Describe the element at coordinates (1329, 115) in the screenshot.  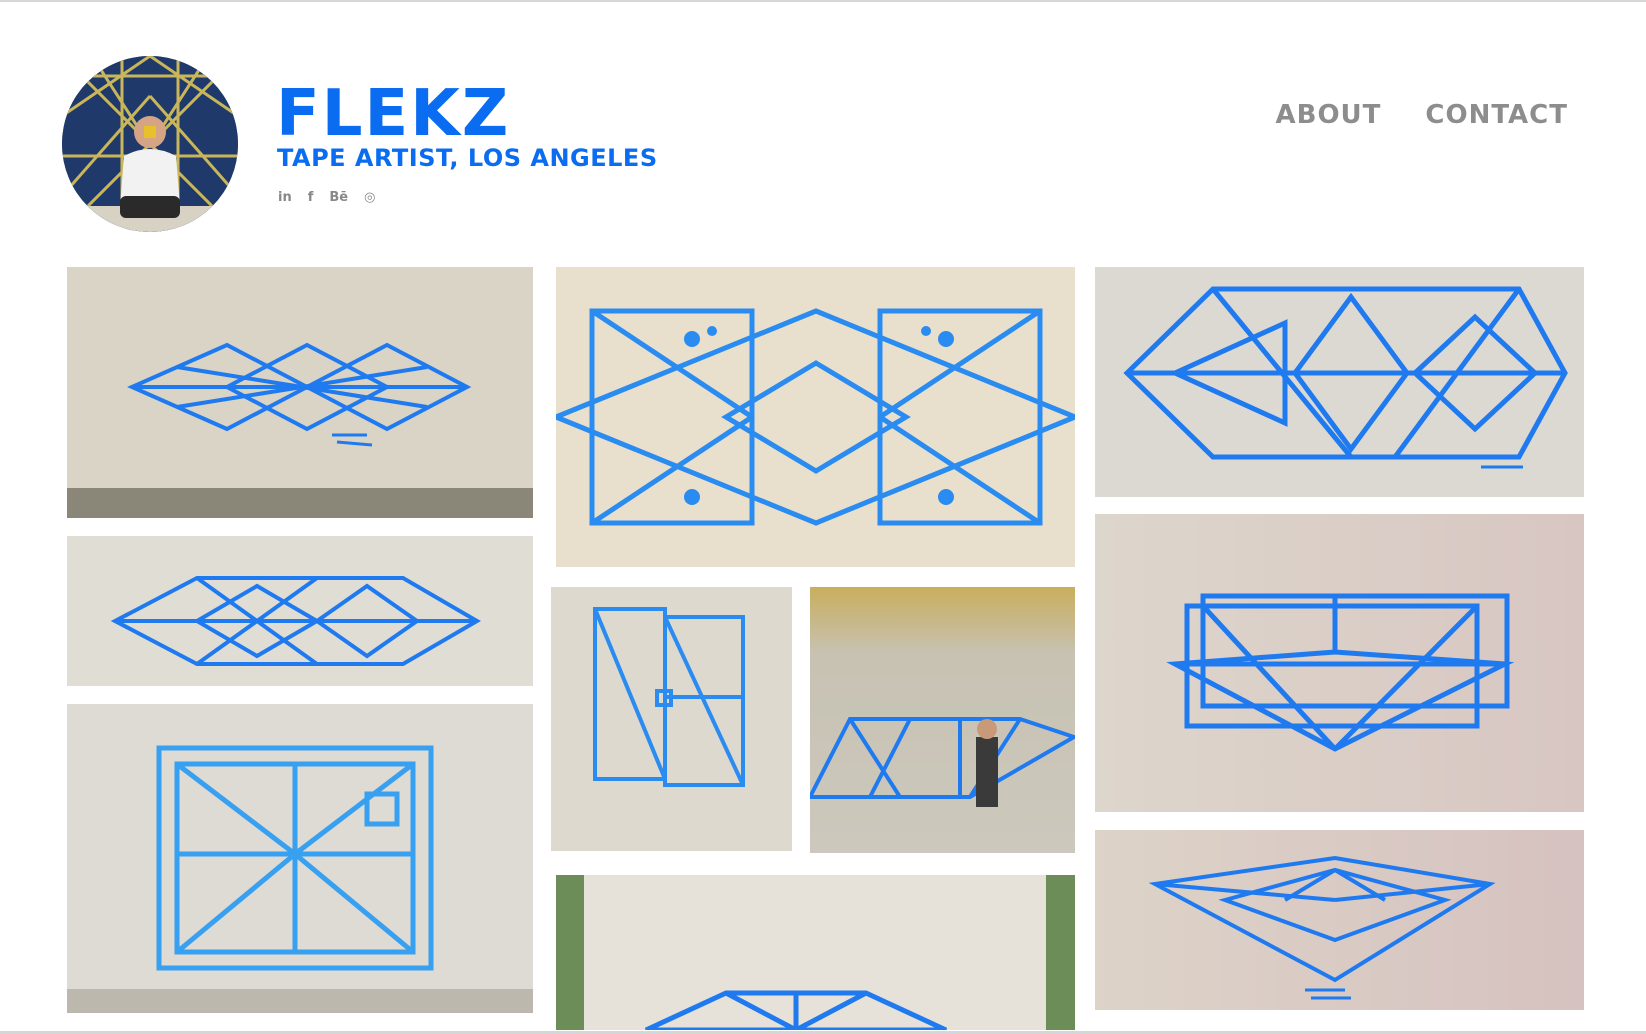
I see `nav-about: ABOUT` at that location.